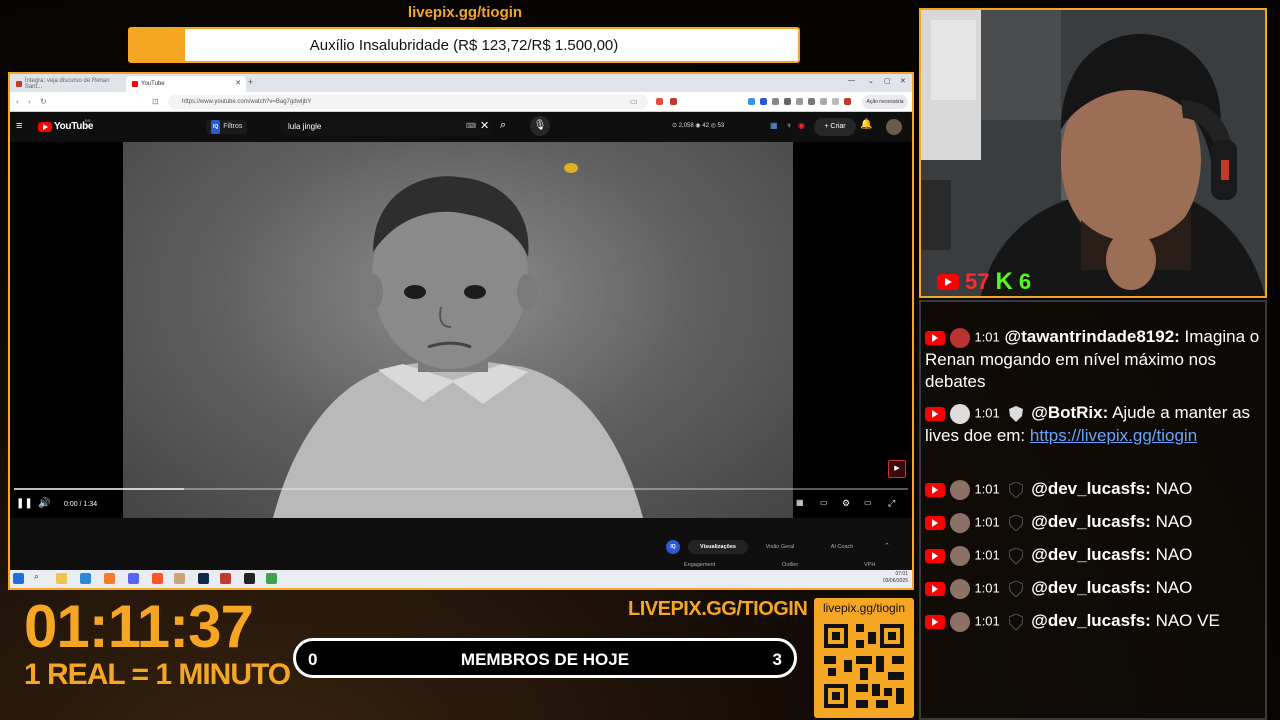 This screenshot has width=1280, height=720. What do you see at coordinates (897, 469) in the screenshot?
I see `channel-watermark-icon: ▶` at bounding box center [897, 469].